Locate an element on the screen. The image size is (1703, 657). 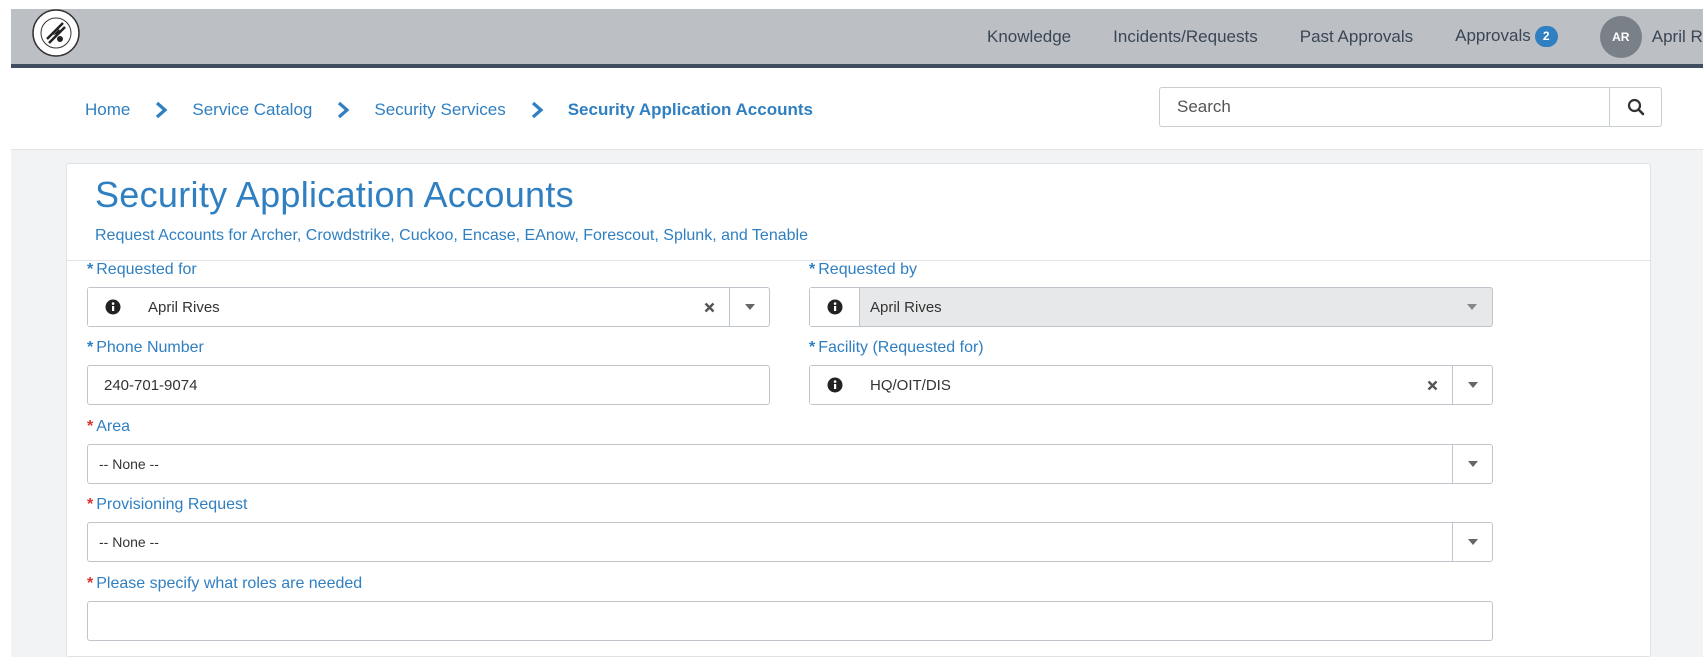
requested-for-value: April Rives is located at coordinates (184, 307).